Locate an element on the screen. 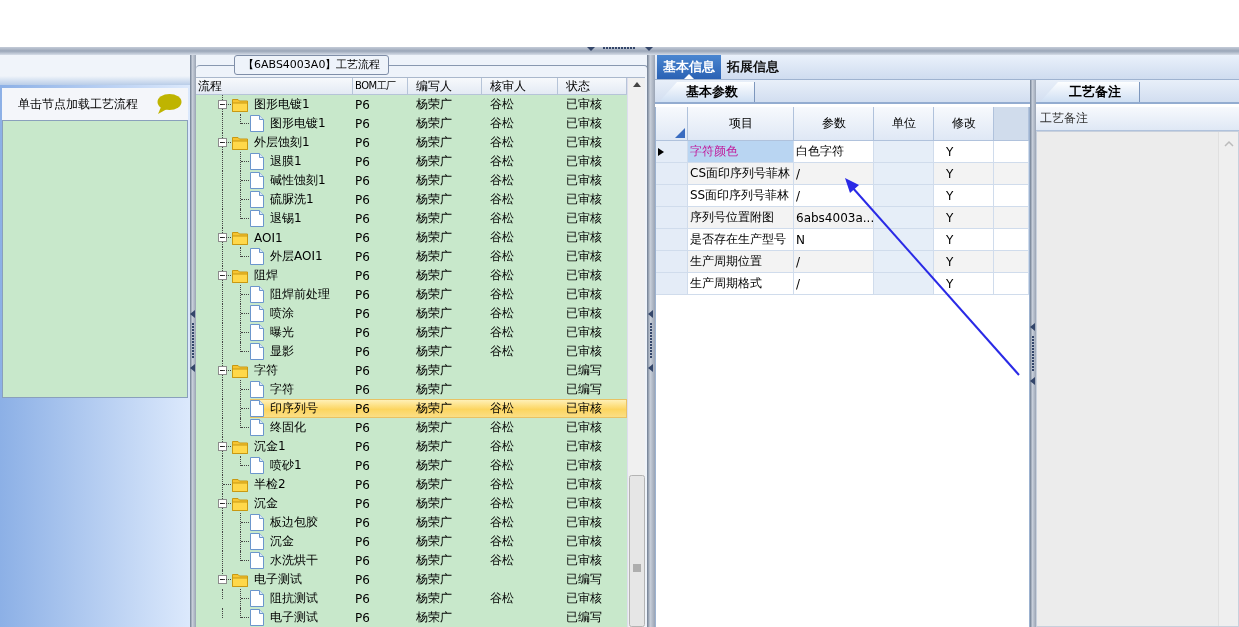 Image resolution: width=1239 pixels, height=627 pixels. column-header: 单位 is located at coordinates (904, 124).